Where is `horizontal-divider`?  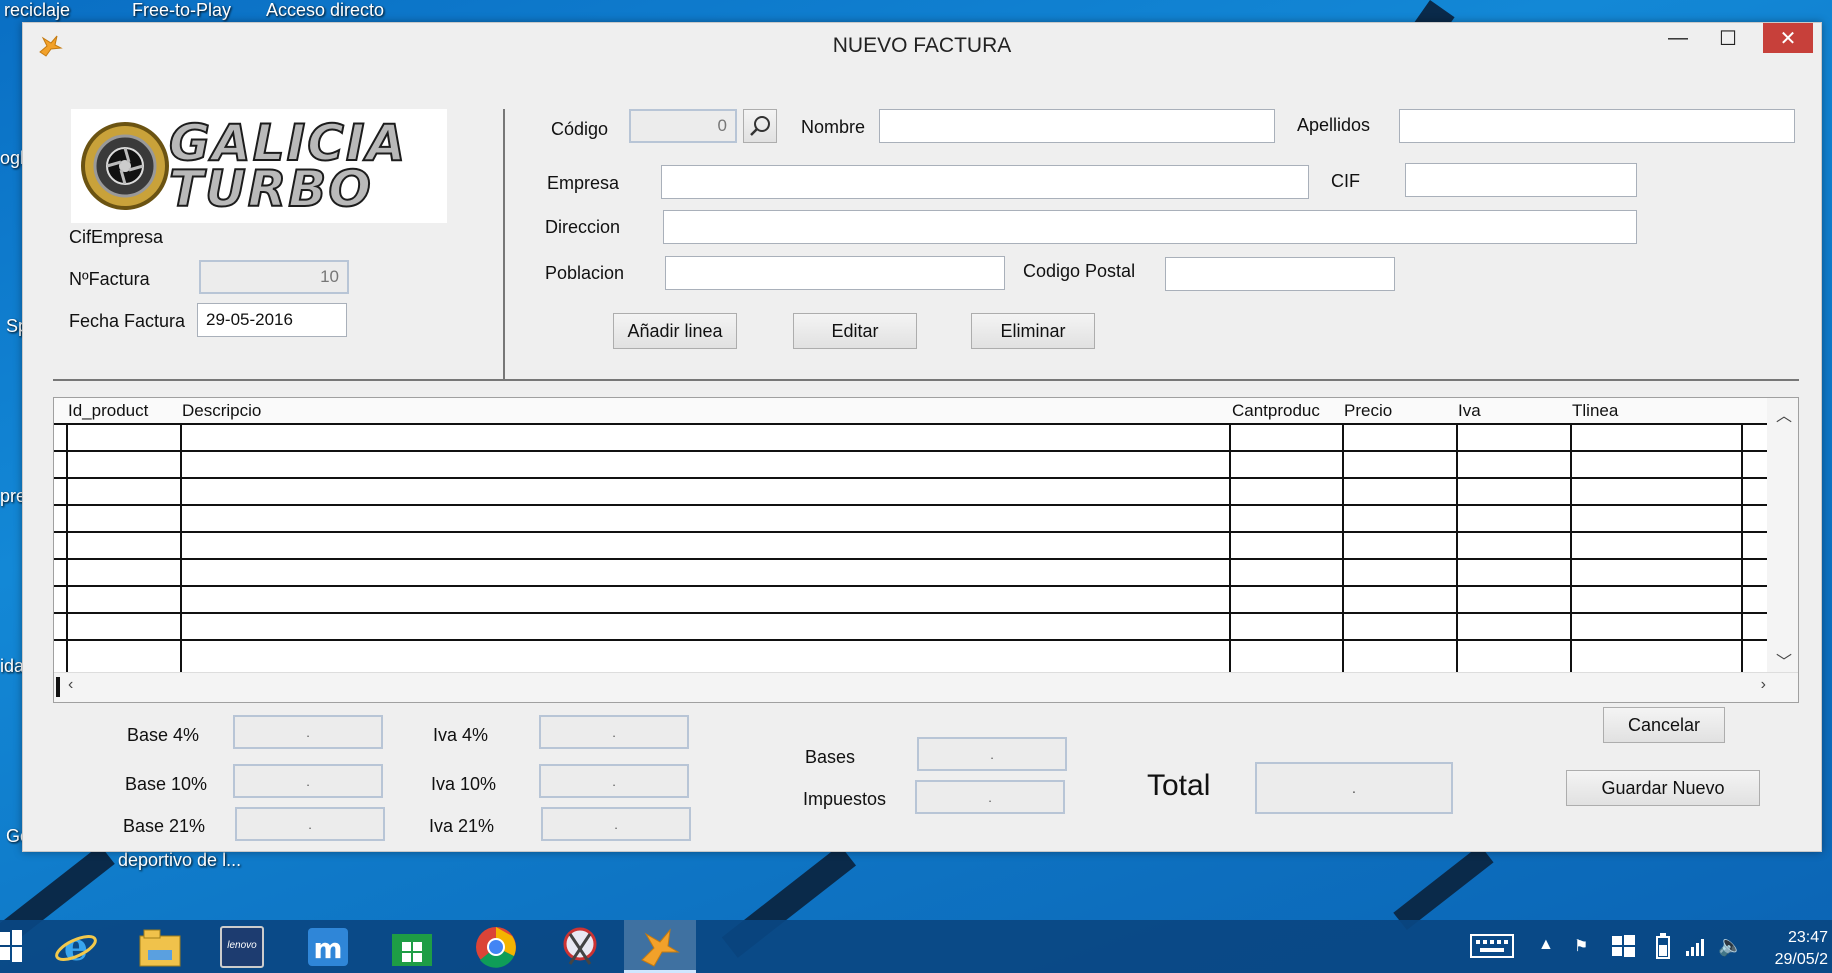 horizontal-divider is located at coordinates (926, 380).